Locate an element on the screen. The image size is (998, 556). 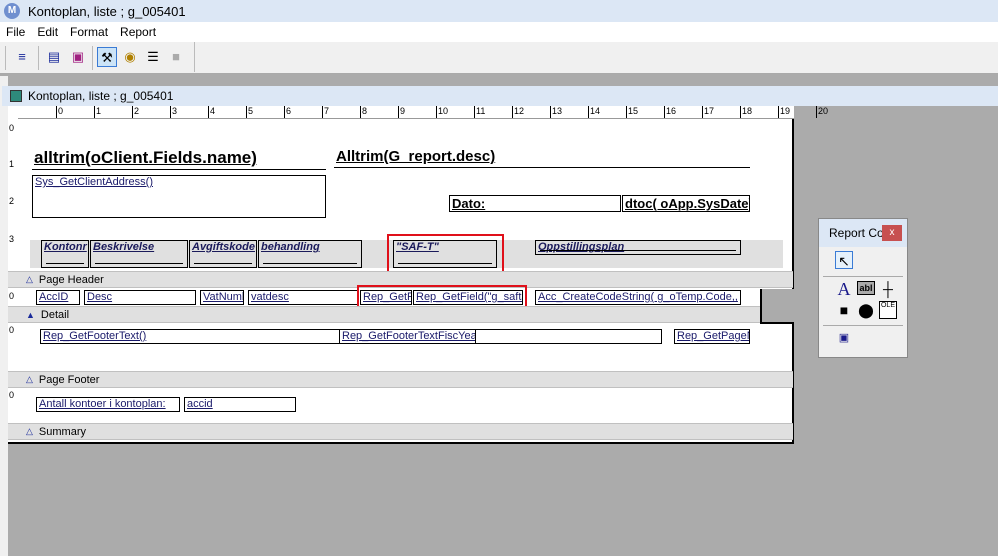
band-label: Page Footer is located at coordinates (69, 379).